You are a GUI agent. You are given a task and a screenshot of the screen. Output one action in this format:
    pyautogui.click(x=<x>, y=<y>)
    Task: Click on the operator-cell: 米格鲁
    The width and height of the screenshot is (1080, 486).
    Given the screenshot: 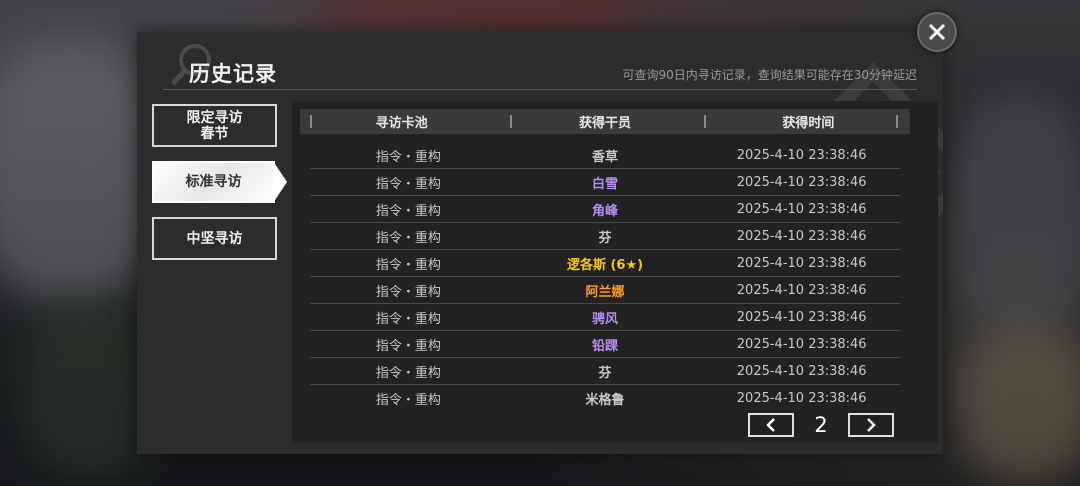 What is the action you would take?
    pyautogui.click(x=605, y=400)
    